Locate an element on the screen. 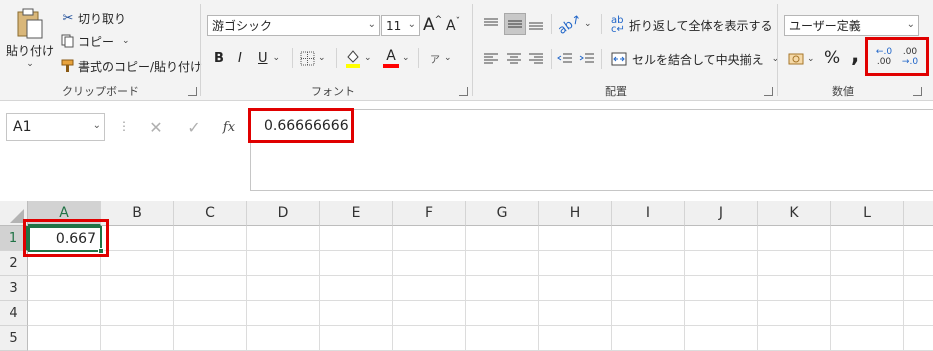 The height and width of the screenshot is (351, 933). cell-j1 is located at coordinates (721, 238).